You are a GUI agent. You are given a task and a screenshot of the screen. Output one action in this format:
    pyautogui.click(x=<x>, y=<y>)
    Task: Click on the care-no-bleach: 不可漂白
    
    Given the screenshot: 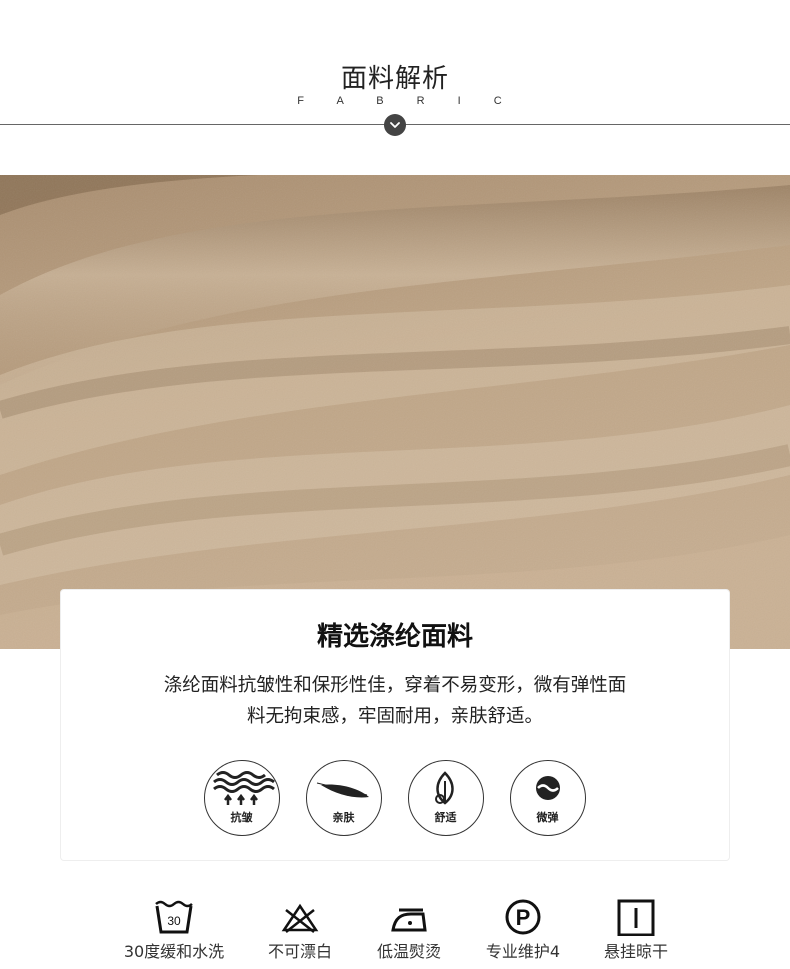 What is the action you would take?
    pyautogui.click(x=300, y=933)
    